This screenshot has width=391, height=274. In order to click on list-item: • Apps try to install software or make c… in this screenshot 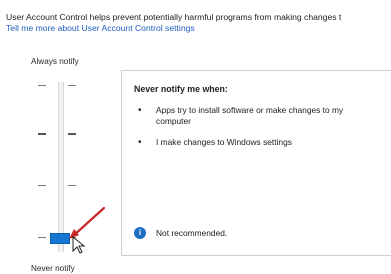, I will do `click(254, 116)`.